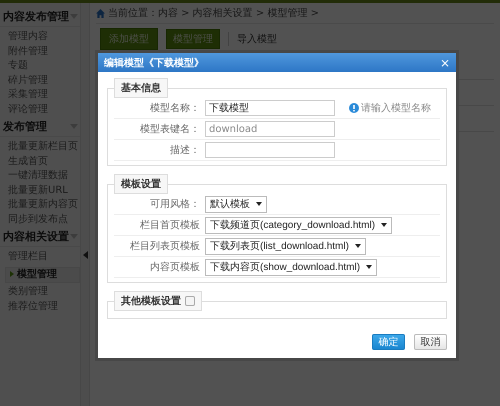  What do you see at coordinates (175, 108) in the screenshot?
I see `field-label: 模型名称：` at bounding box center [175, 108].